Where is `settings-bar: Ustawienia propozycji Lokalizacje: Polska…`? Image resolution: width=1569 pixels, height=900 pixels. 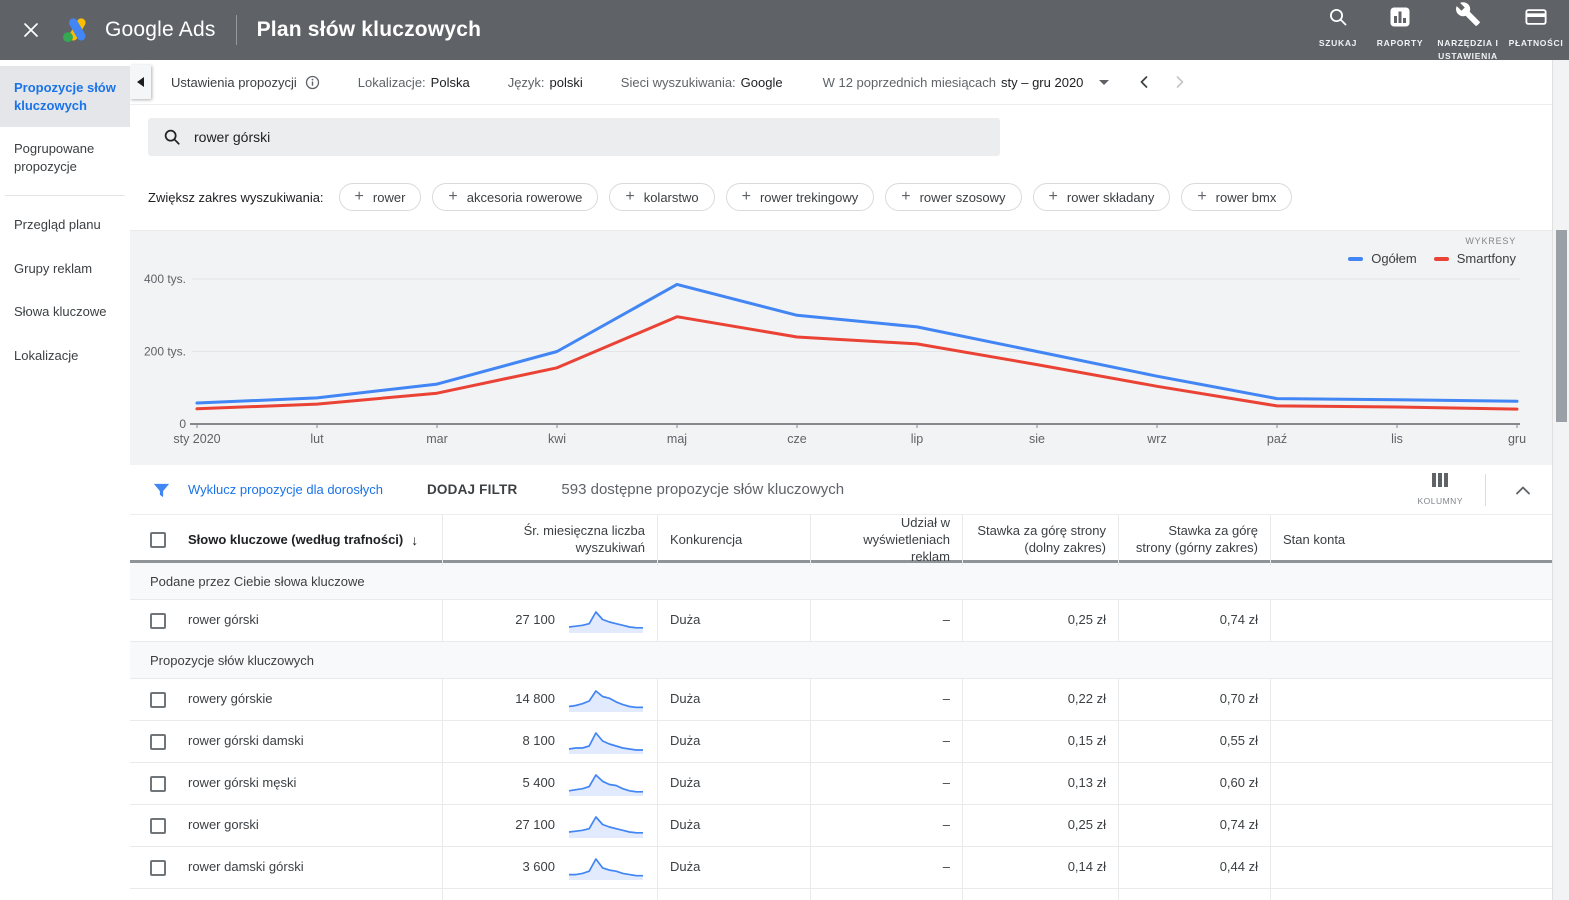 settings-bar: Ustawienia propozycji Lokalizacje: Polska… is located at coordinates (841, 82).